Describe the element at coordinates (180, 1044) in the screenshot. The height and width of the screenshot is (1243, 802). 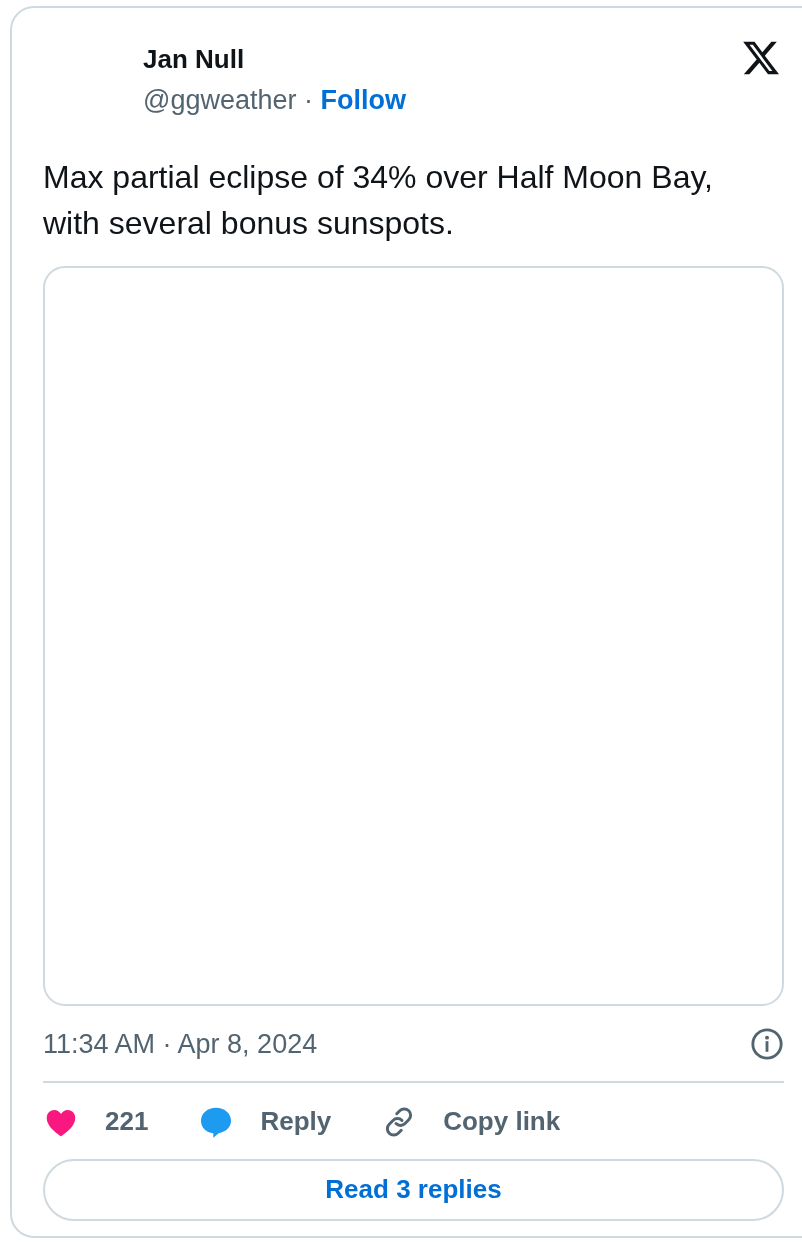
I see `timestamp: 11:34 AM · Apr 8, 2024` at that location.